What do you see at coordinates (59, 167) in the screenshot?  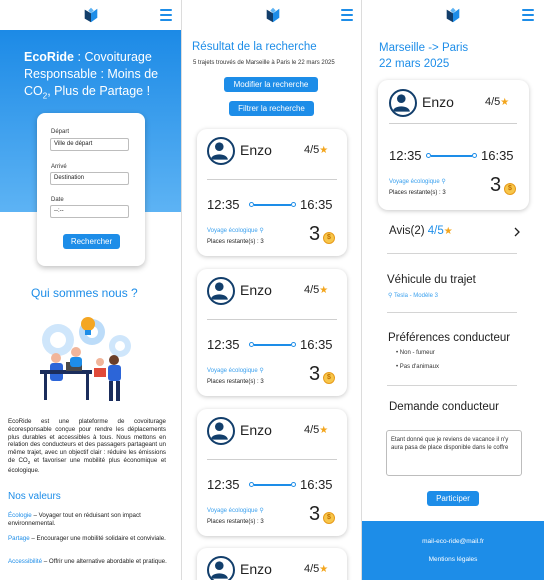 I see `arrive-label: Arrivé` at bounding box center [59, 167].